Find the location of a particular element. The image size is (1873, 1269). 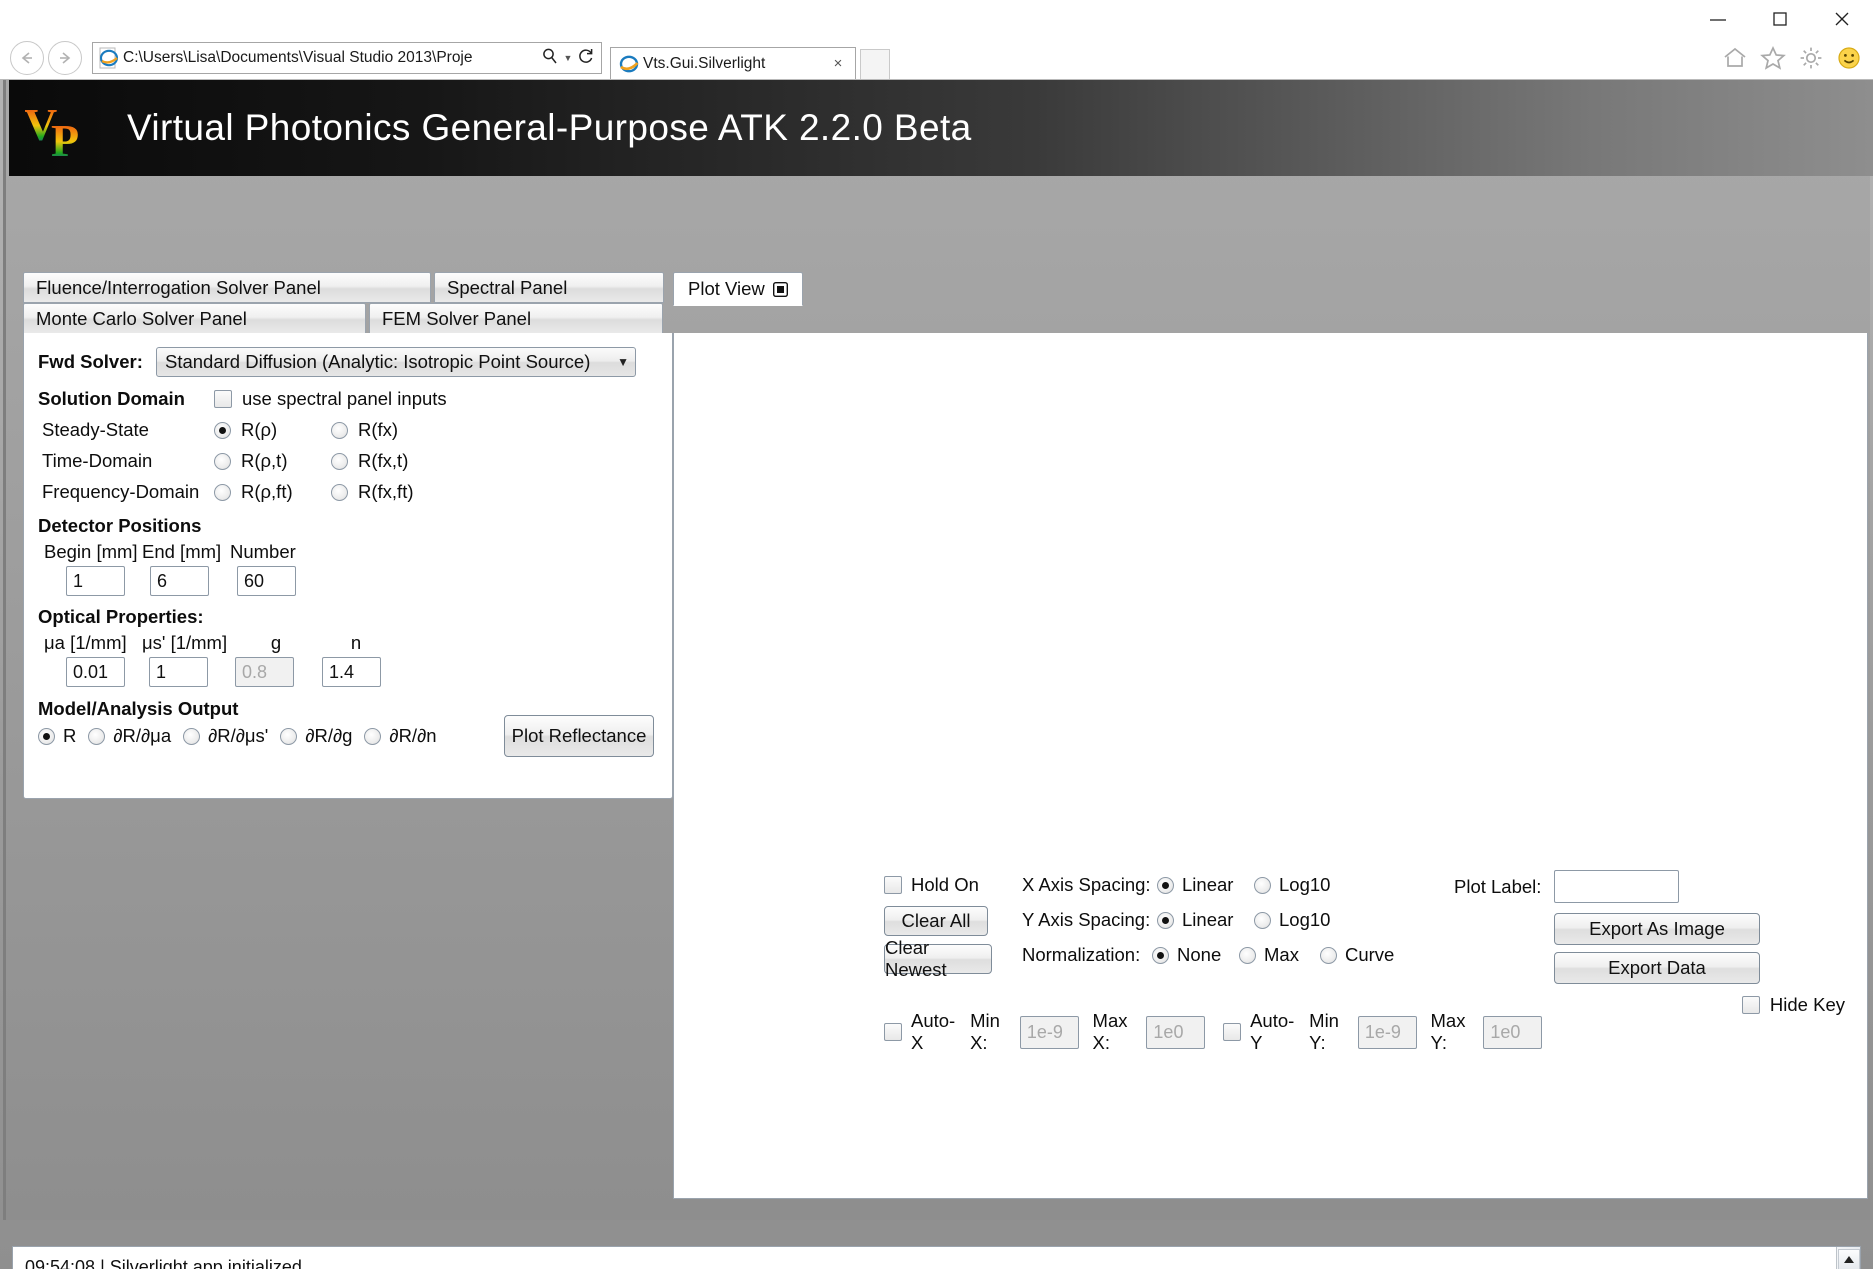

tab-plot-view: Plot View is located at coordinates (738, 289).